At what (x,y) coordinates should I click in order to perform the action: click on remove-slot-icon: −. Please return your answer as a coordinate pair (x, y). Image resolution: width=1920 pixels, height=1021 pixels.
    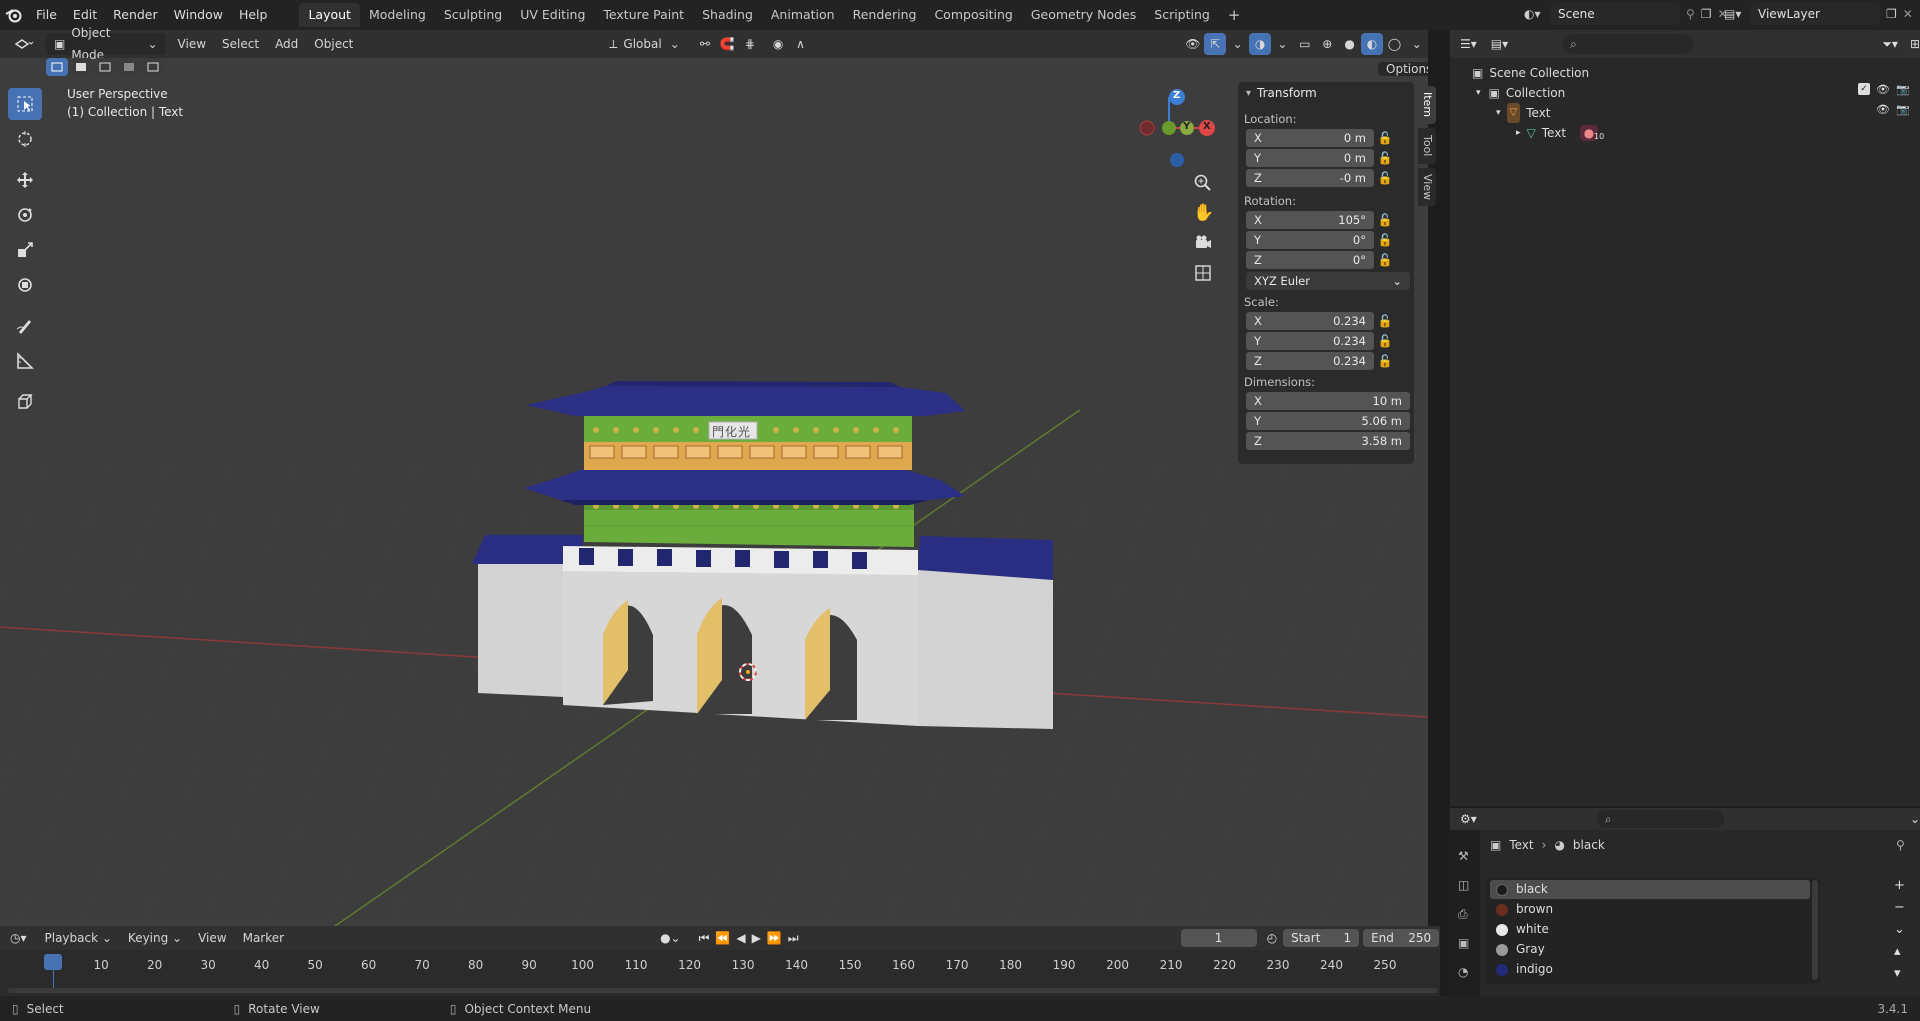
    Looking at the image, I should click on (1899, 908).